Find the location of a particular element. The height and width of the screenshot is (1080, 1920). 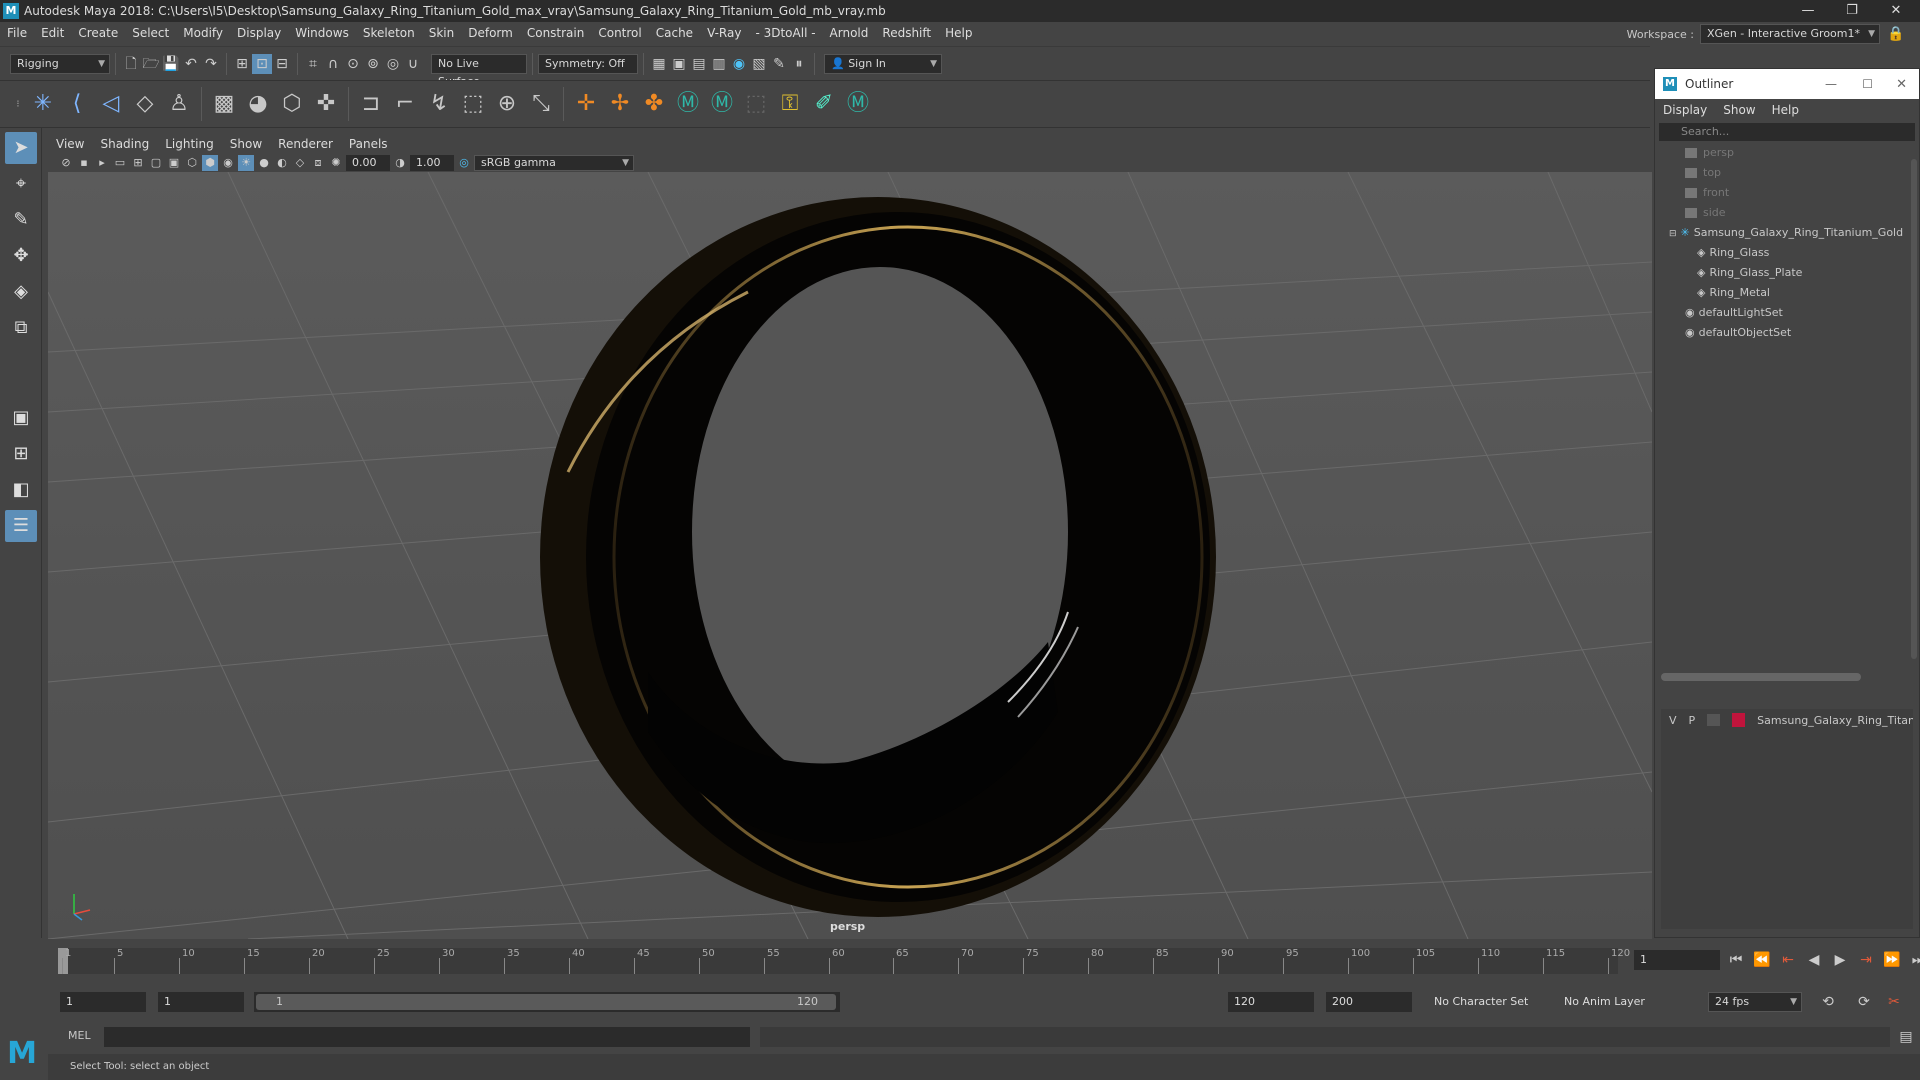

script-editor-icon: ▤ is located at coordinates (1906, 1037).